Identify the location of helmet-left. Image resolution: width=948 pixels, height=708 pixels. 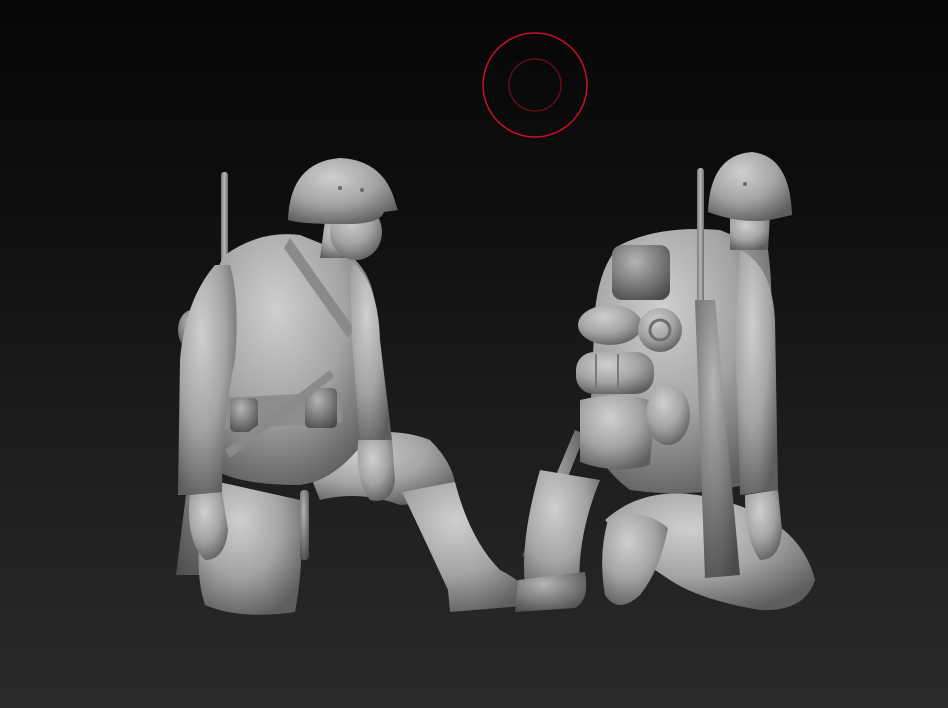
(343, 191).